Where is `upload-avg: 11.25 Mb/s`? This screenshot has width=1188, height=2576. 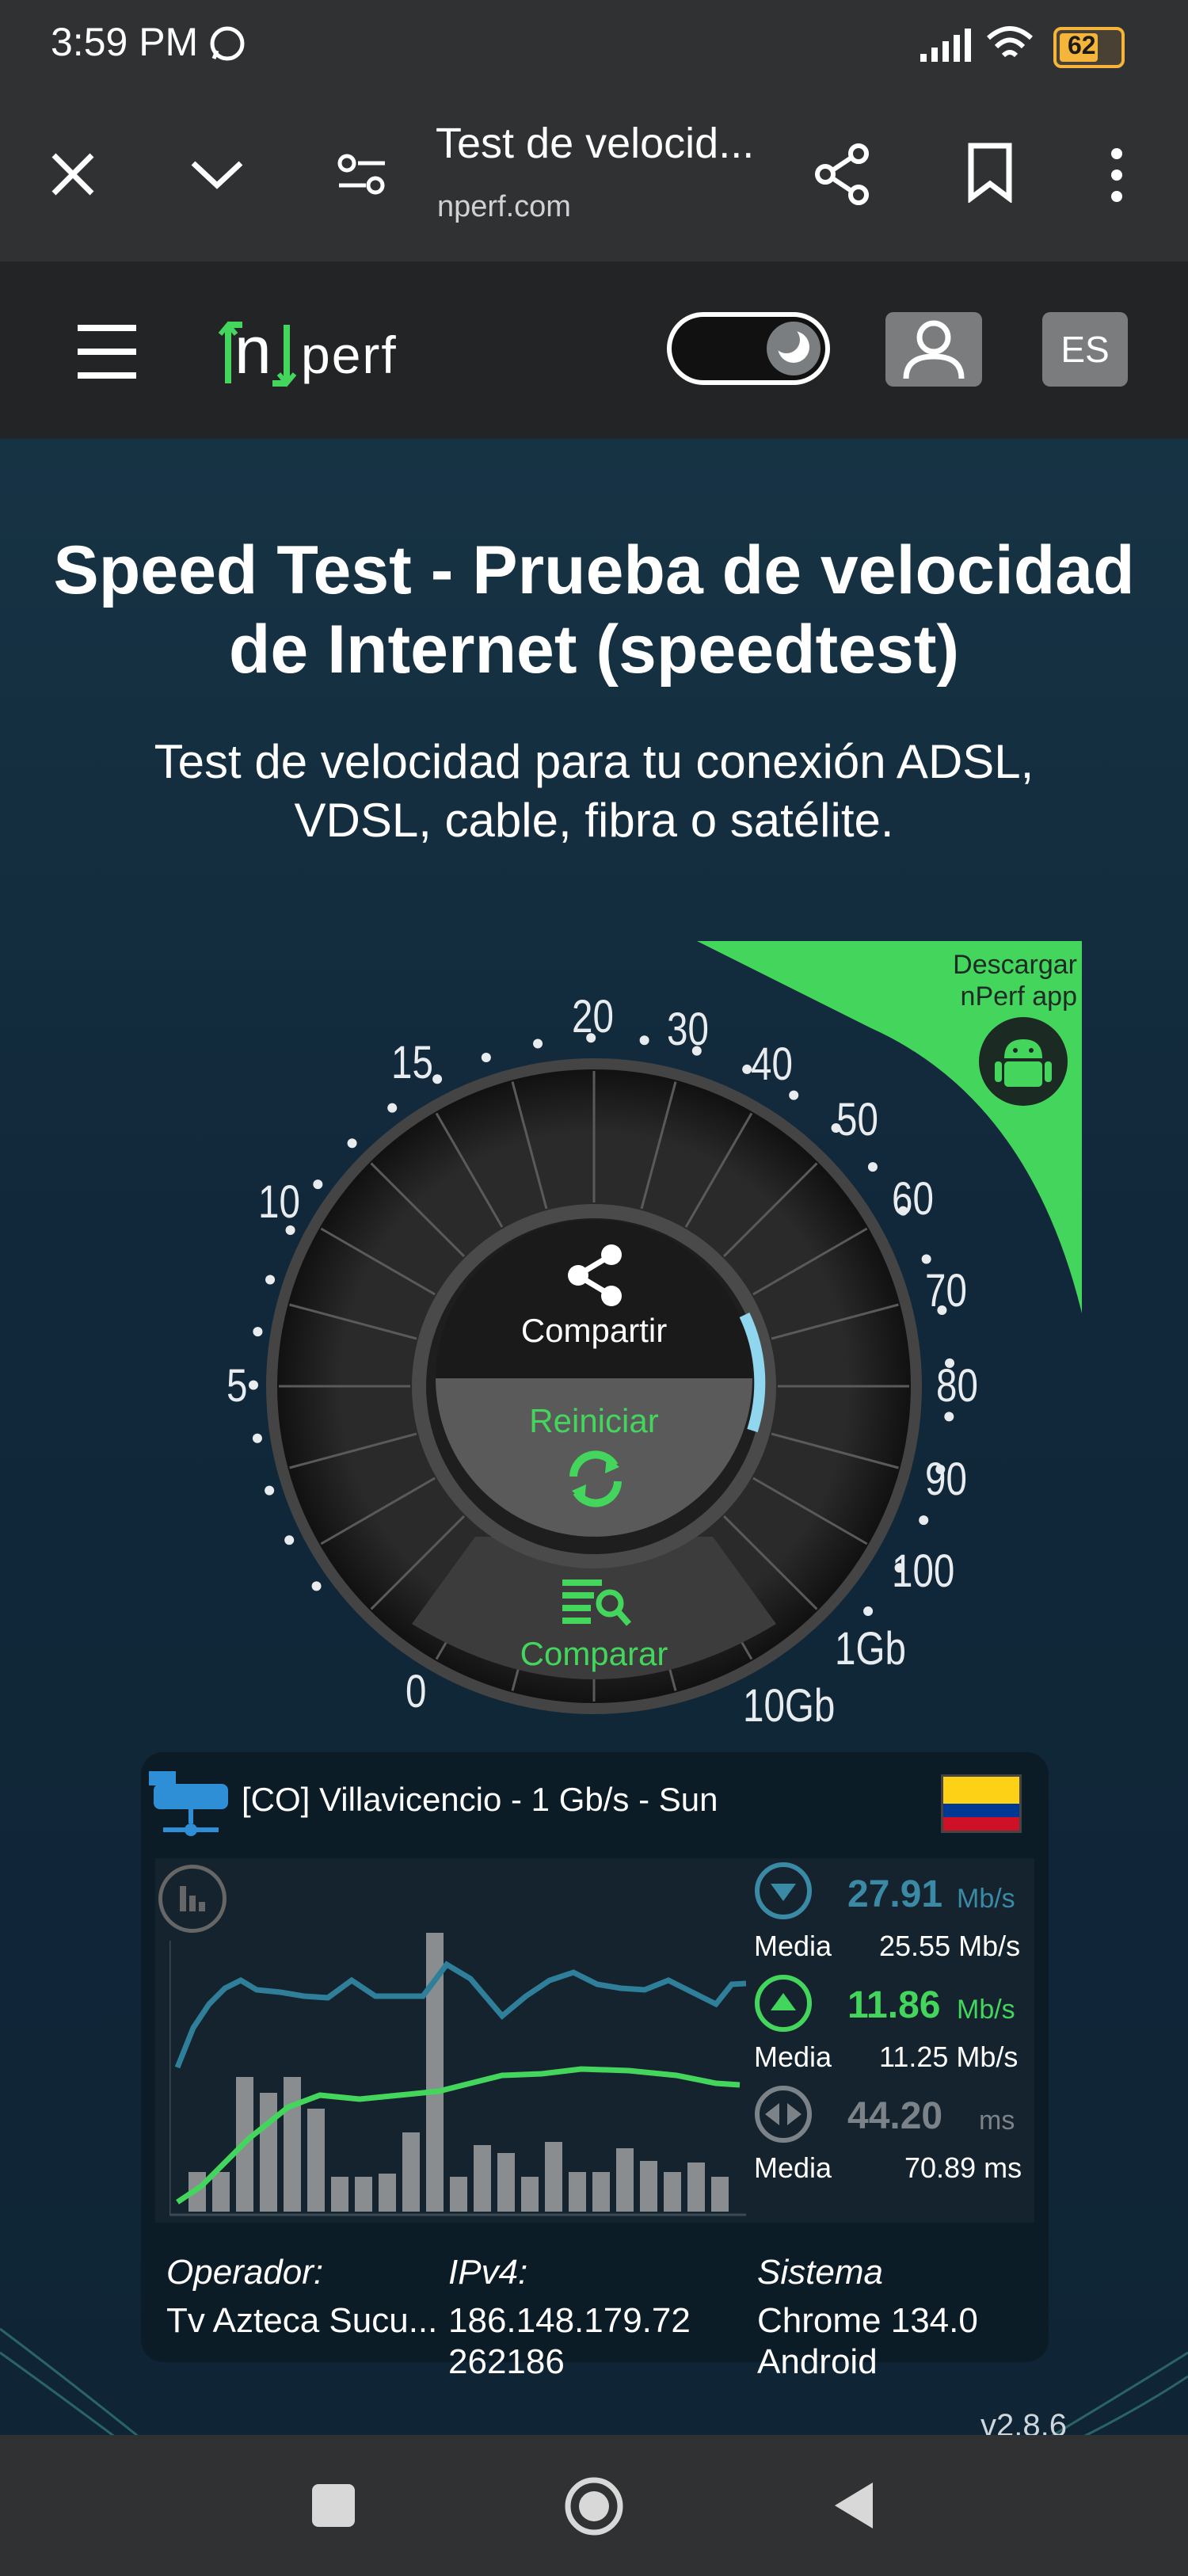 upload-avg: 11.25 Mb/s is located at coordinates (949, 2057).